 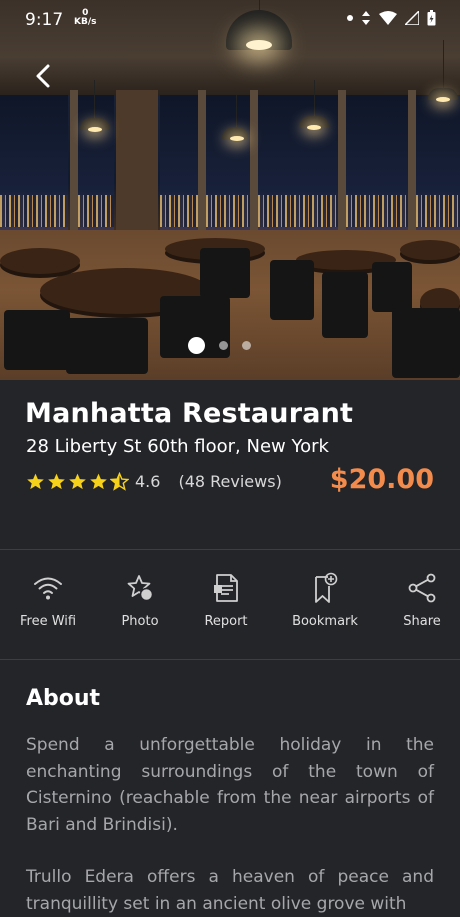 I want to click on action-label: Photo, so click(x=140, y=621).